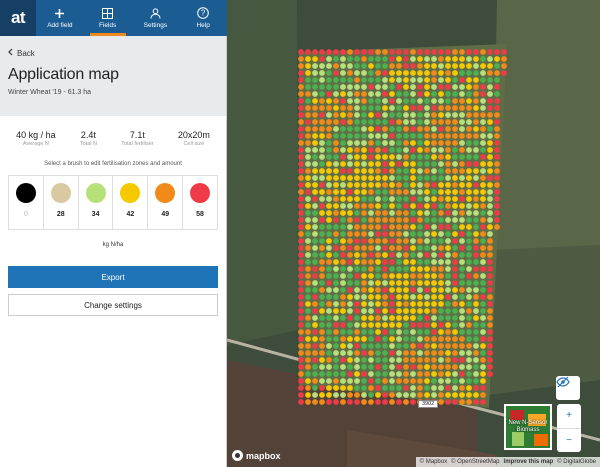 This screenshot has height=467, width=600. Describe the element at coordinates (256, 455) in the screenshot. I see `mapbox-logo: mapbox` at that location.